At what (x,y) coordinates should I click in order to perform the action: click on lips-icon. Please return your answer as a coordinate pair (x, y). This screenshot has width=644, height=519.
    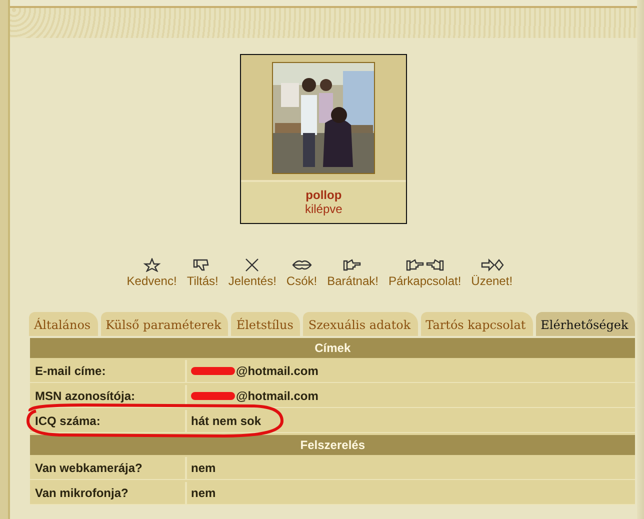
    Looking at the image, I should click on (302, 265).